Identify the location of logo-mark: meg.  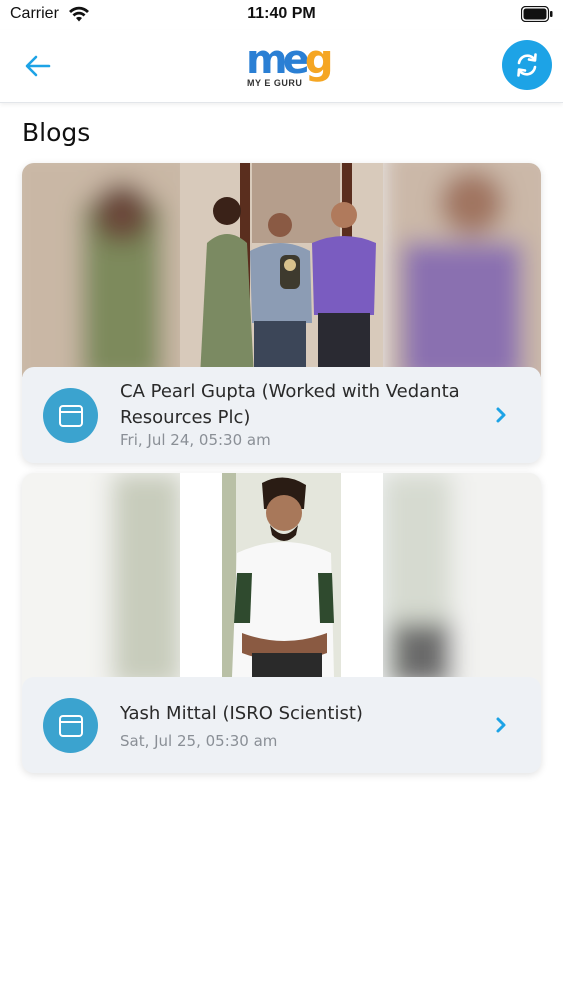
(290, 60).